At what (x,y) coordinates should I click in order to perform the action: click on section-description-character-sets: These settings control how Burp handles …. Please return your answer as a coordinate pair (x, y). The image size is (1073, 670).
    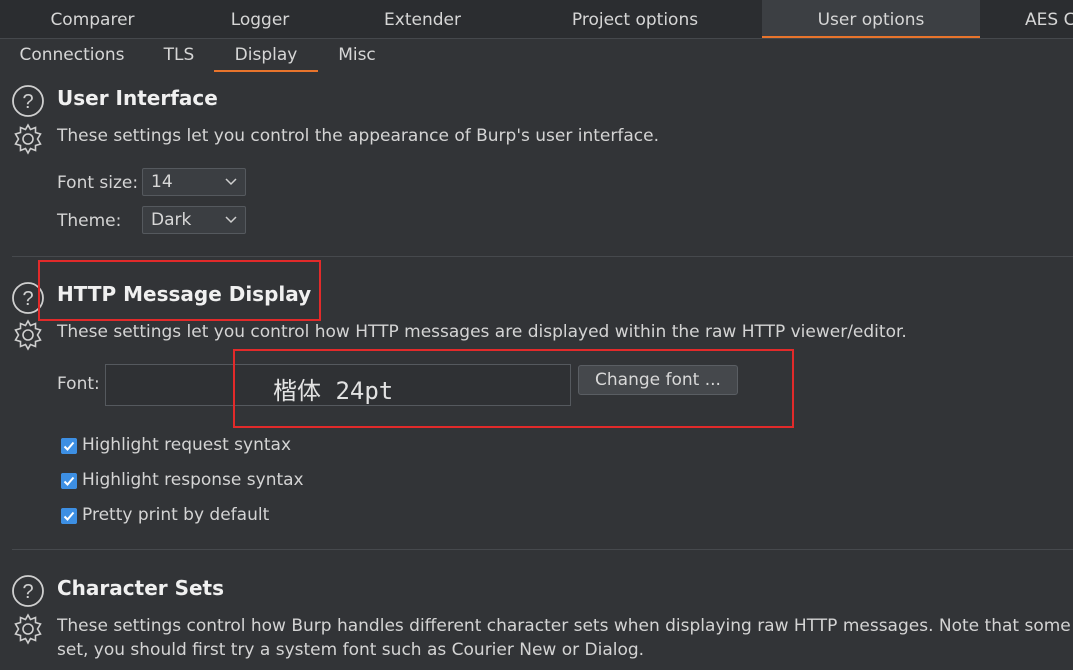
    Looking at the image, I should click on (564, 626).